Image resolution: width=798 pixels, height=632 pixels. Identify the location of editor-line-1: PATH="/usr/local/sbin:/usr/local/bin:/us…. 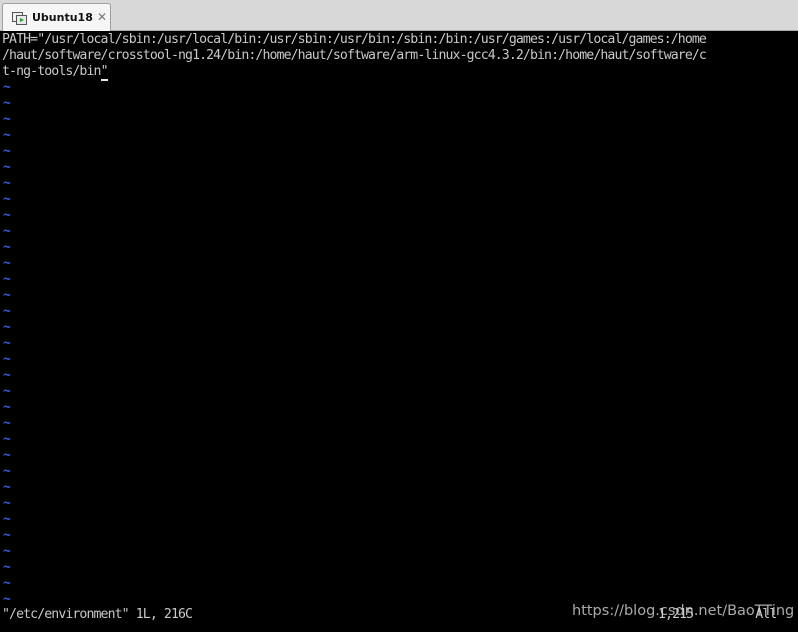
(354, 39).